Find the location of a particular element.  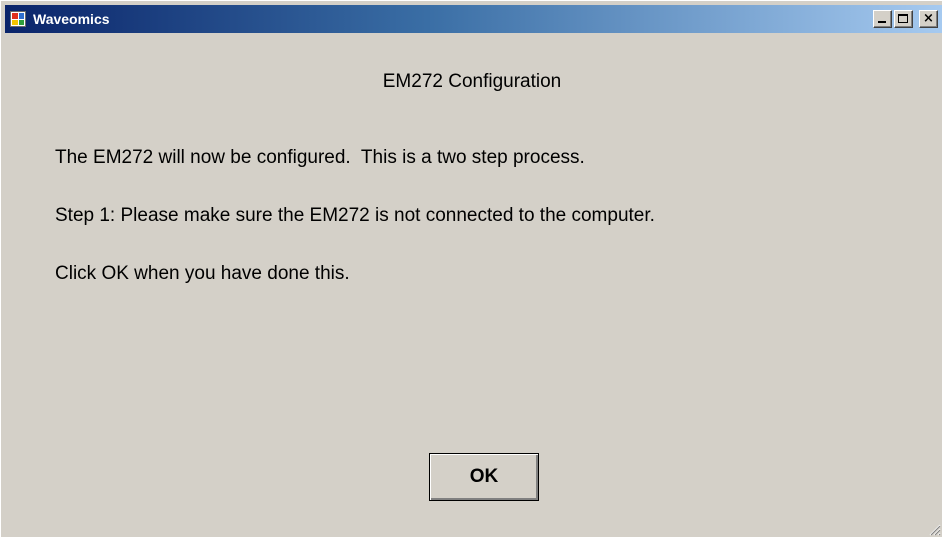

minimize-icon is located at coordinates (882, 22).